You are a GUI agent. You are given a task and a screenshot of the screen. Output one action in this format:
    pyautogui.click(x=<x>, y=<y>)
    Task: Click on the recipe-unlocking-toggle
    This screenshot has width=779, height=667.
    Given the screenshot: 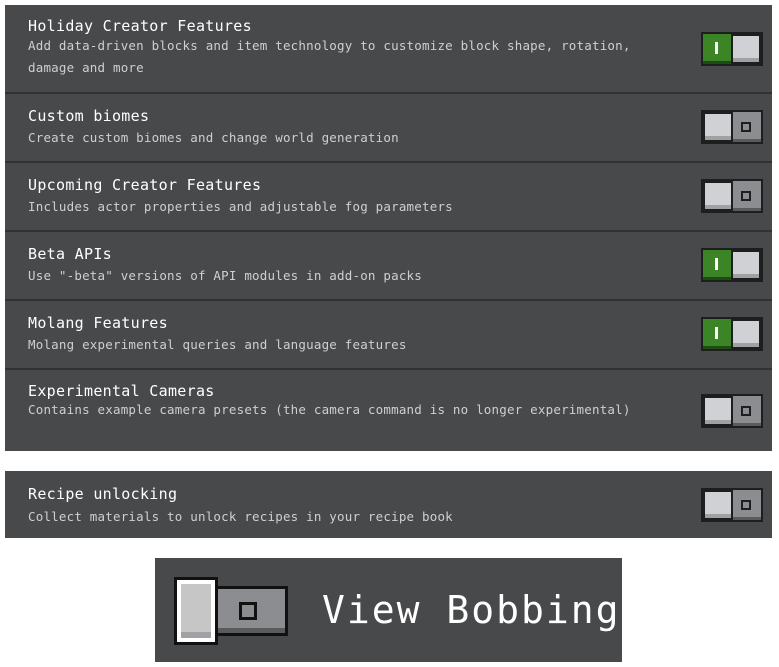 What is the action you would take?
    pyautogui.click(x=732, y=505)
    